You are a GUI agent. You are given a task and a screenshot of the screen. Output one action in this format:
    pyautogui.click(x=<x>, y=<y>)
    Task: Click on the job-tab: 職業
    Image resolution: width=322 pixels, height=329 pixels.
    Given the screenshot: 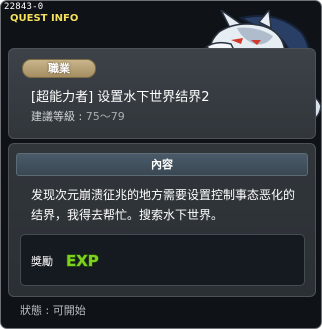 What is the action you would take?
    pyautogui.click(x=59, y=68)
    